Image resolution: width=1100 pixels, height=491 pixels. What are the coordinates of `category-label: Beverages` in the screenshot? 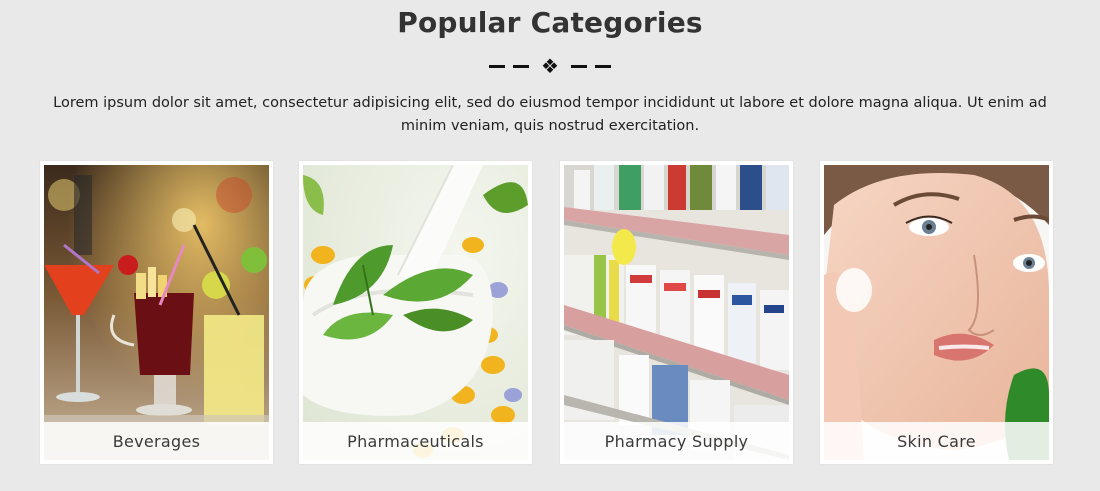 It's located at (156, 441).